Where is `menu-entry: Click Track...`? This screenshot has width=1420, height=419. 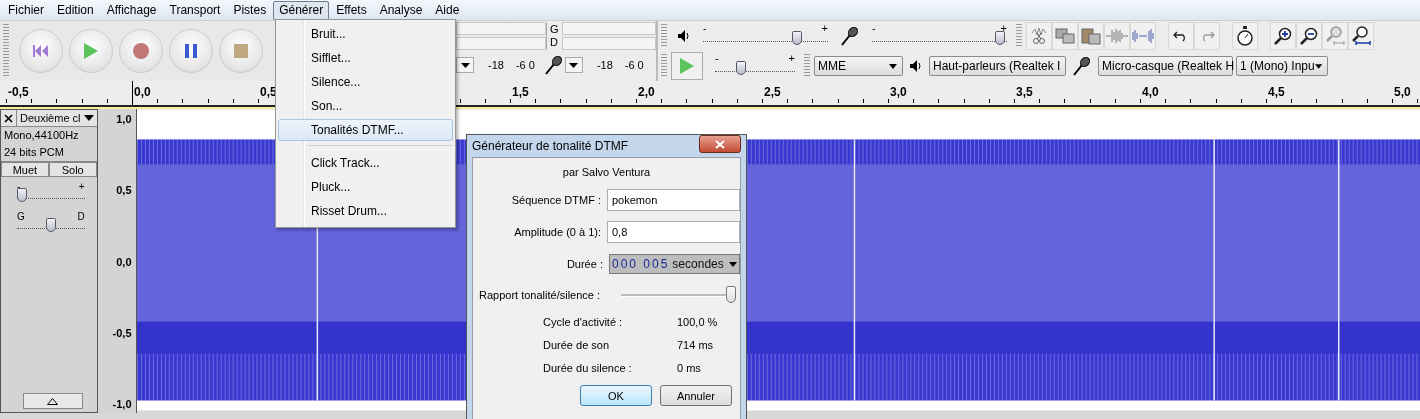
menu-entry: Click Track... is located at coordinates (365, 163).